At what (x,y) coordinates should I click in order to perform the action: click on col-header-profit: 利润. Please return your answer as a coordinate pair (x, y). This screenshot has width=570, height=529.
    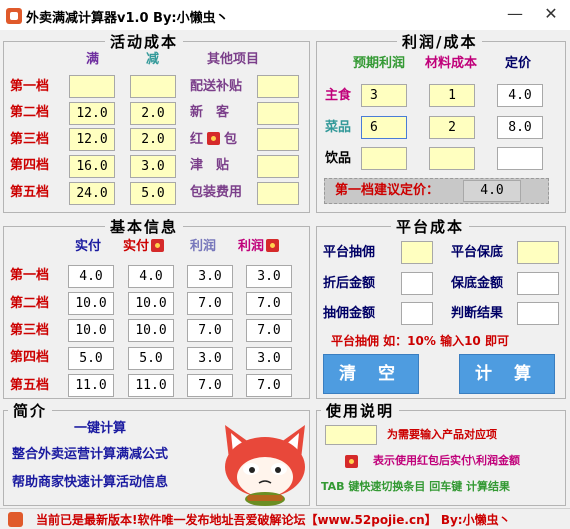
    Looking at the image, I should click on (203, 246).